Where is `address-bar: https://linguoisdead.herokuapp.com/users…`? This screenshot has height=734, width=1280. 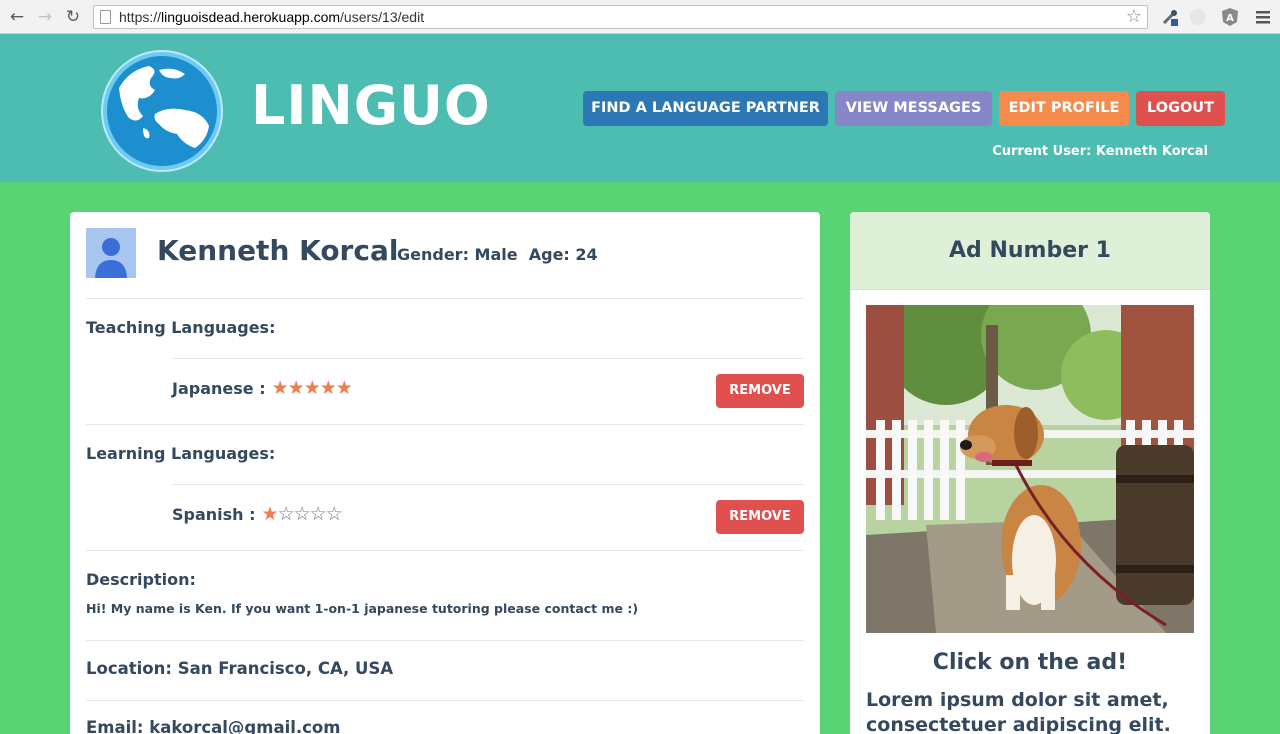 address-bar: https://linguoisdead.herokuapp.com/users… is located at coordinates (620, 17).